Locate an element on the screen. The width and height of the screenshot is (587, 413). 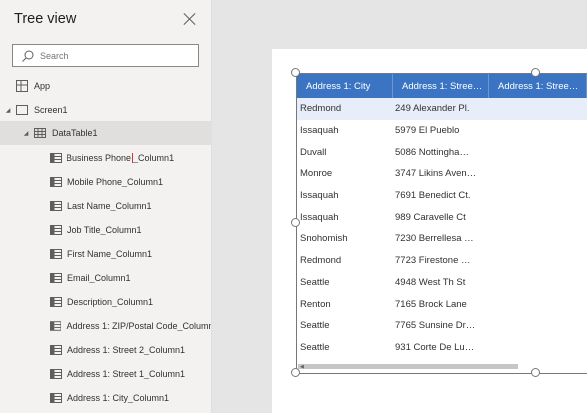
table-cell-city: Duvall is located at coordinates (313, 152).